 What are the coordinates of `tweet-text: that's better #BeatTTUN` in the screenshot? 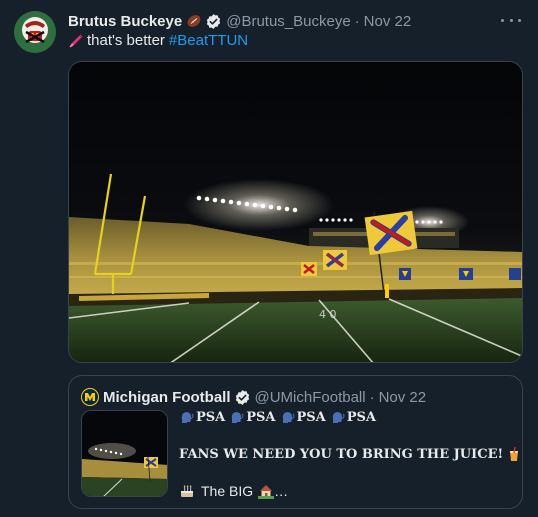 It's located at (158, 40).